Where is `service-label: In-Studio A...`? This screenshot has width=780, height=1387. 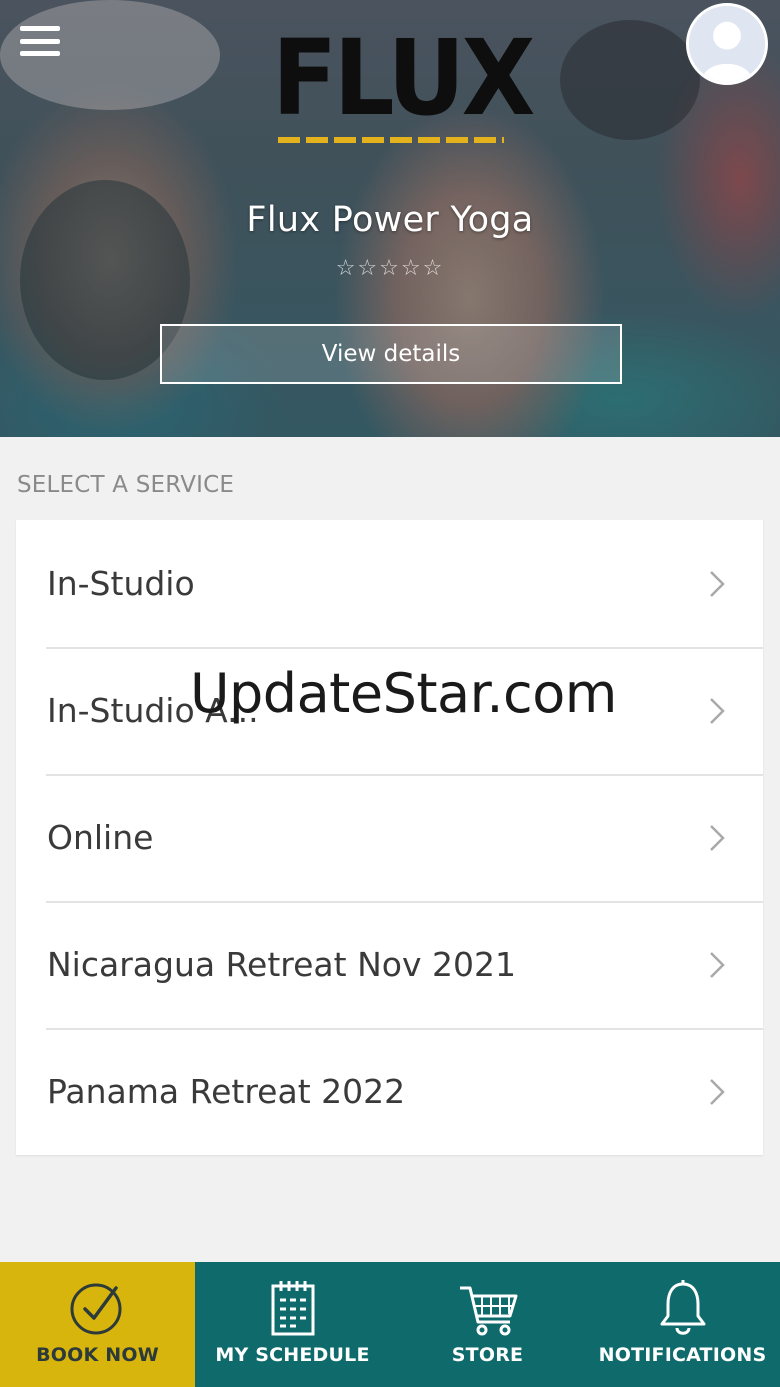 service-label: In-Studio A... is located at coordinates (153, 710).